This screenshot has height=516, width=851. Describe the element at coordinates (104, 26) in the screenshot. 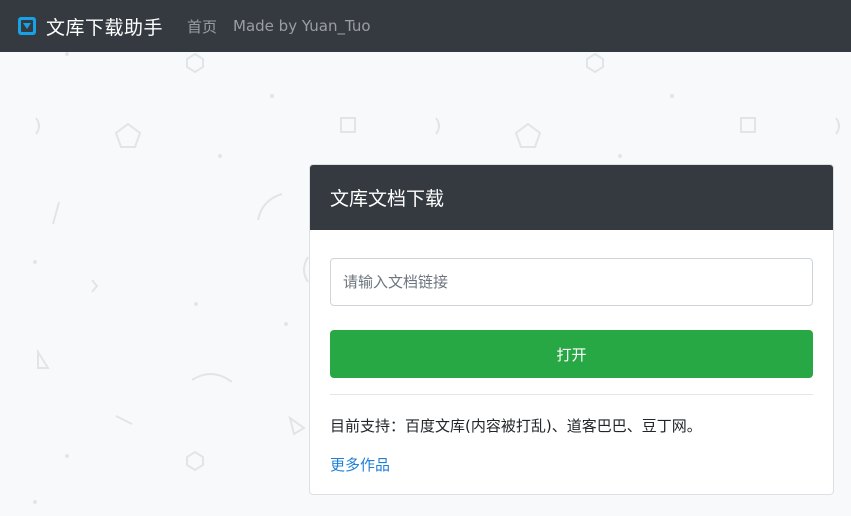

I see `brand-title: 文库下载助手` at that location.